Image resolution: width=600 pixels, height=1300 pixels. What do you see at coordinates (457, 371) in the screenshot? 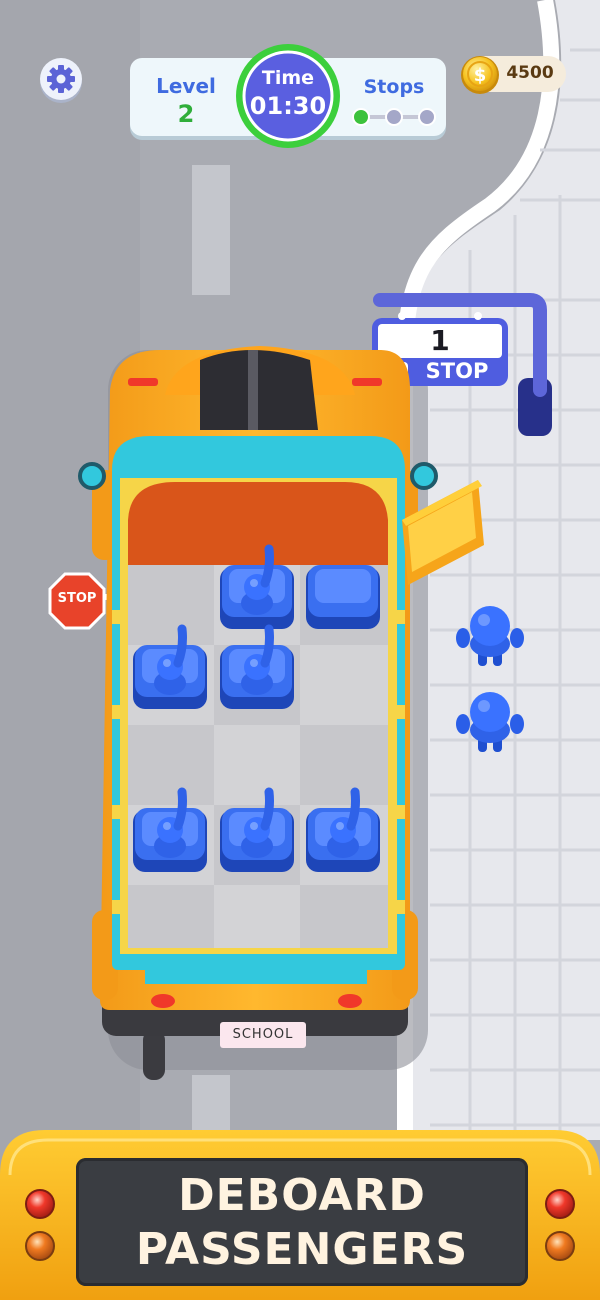
I see `bus-stop-label: STOP` at bounding box center [457, 371].